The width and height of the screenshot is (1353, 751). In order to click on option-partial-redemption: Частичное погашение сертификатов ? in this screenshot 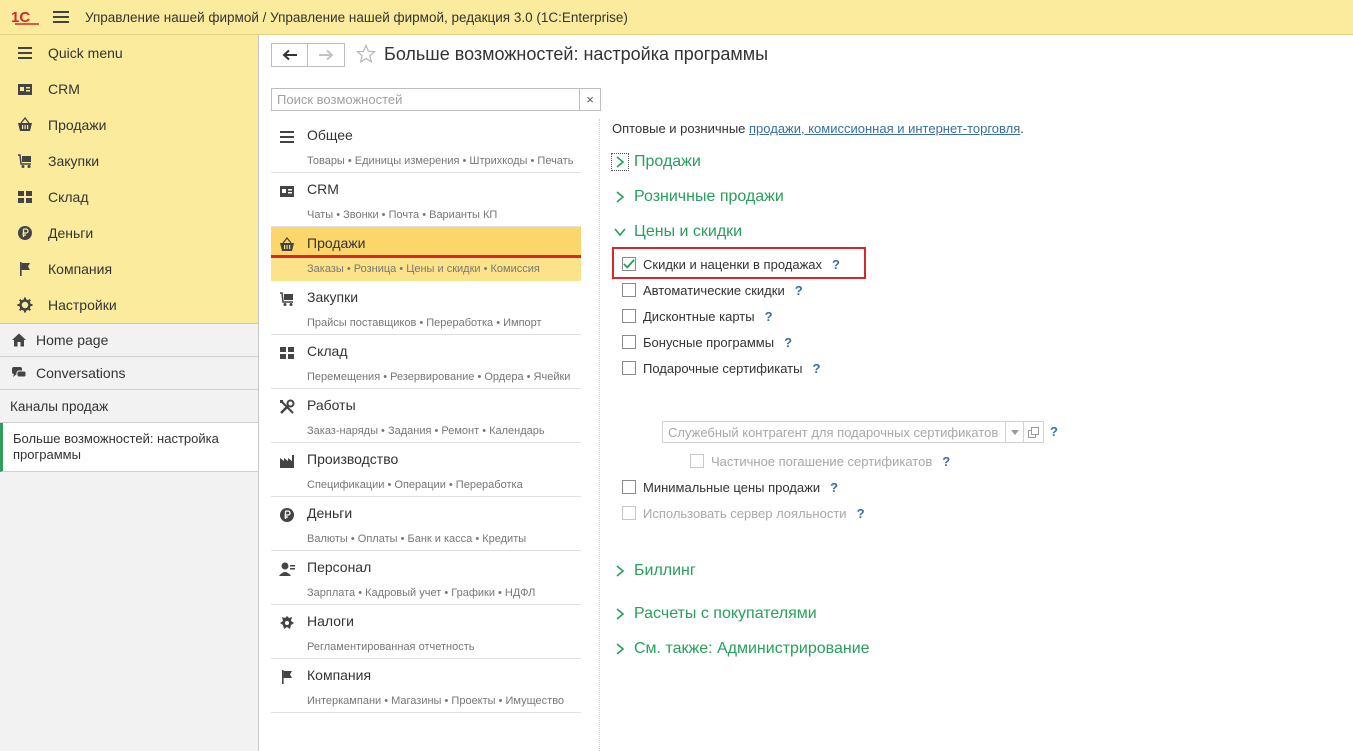, I will do `click(820, 461)`.